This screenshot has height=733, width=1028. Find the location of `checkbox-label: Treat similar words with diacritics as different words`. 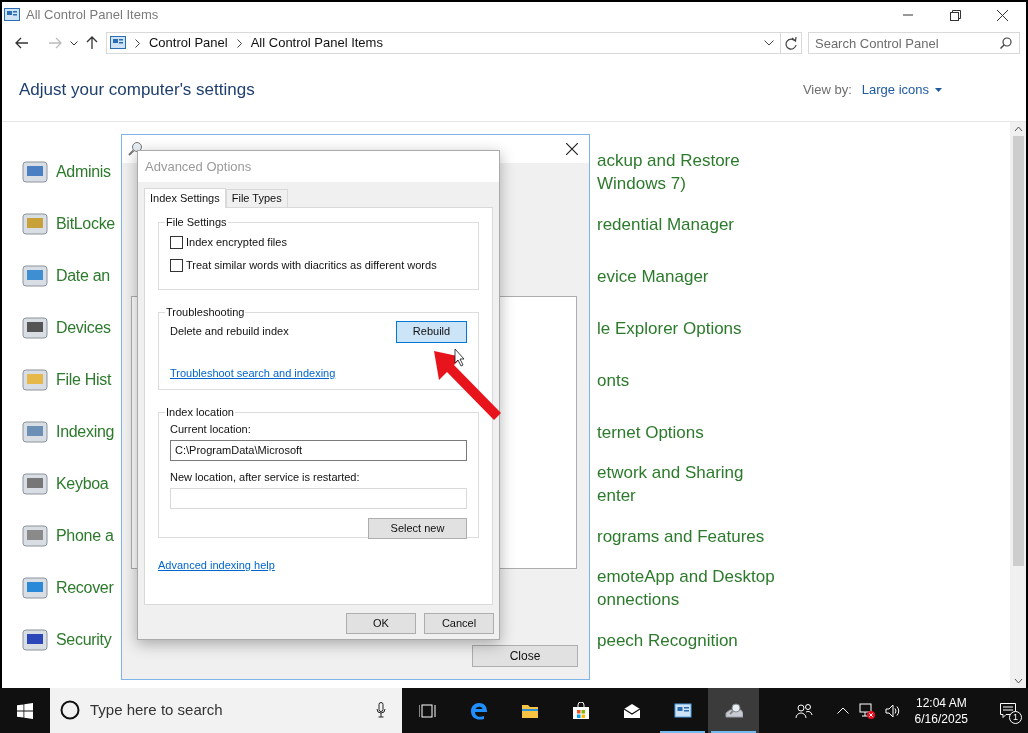

checkbox-label: Treat similar words with diacritics as different words is located at coordinates (311, 265).